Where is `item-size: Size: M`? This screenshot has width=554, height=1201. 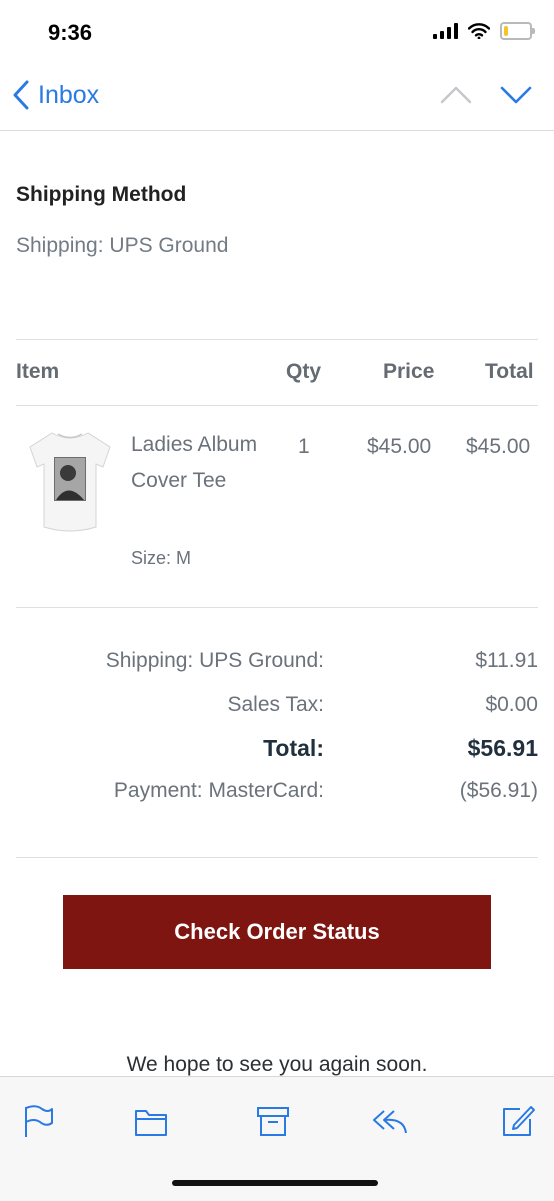
item-size: Size: M is located at coordinates (161, 558).